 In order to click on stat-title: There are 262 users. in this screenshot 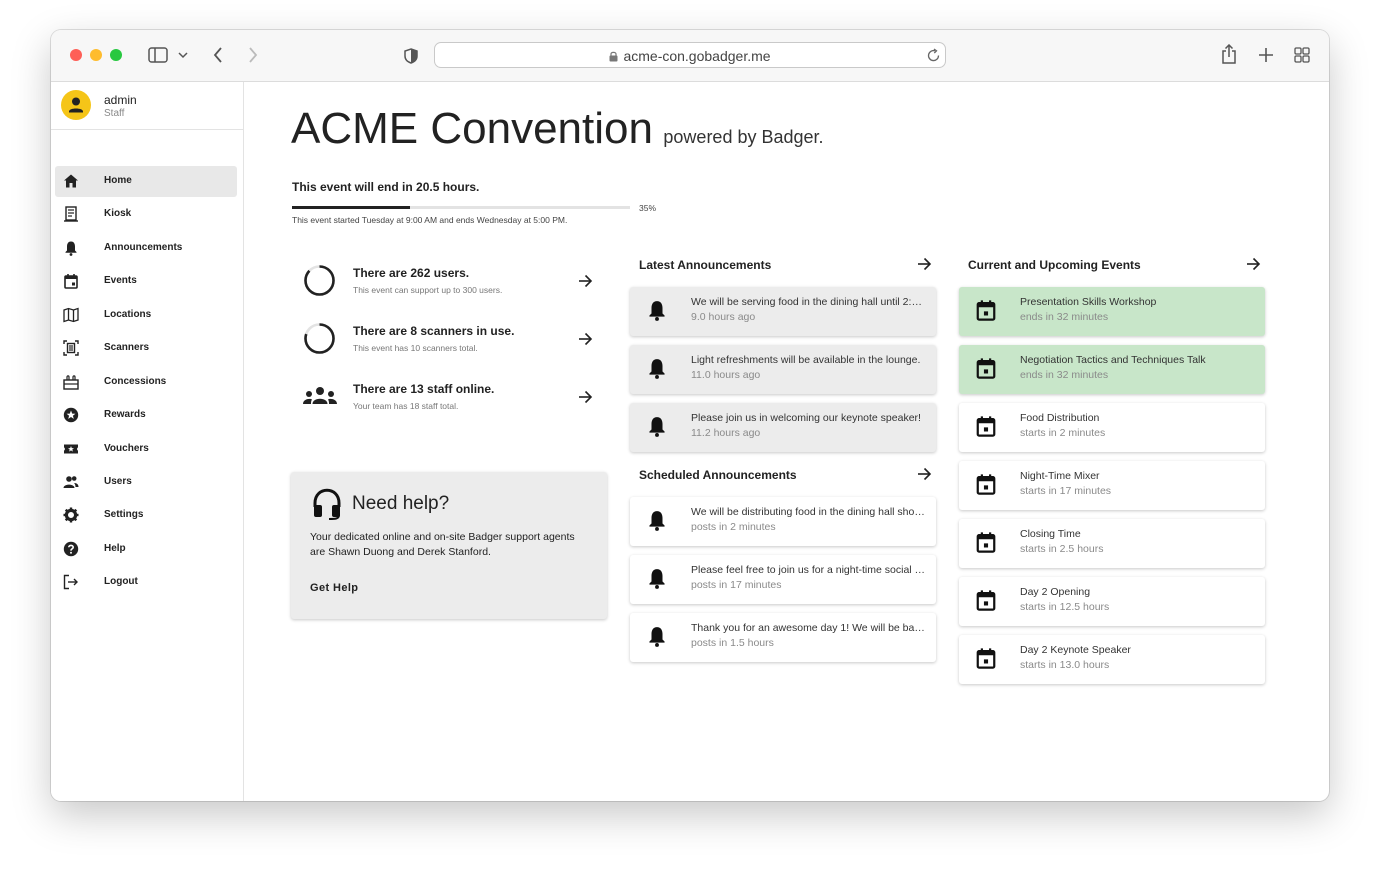, I will do `click(411, 273)`.